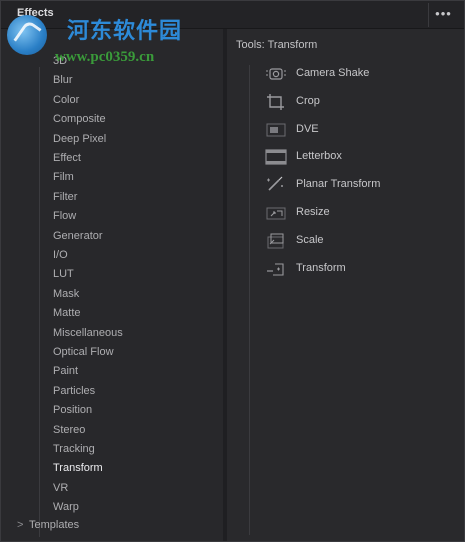 This screenshot has height=542, width=465. What do you see at coordinates (313, 212) in the screenshot?
I see `tool-label: Resize` at bounding box center [313, 212].